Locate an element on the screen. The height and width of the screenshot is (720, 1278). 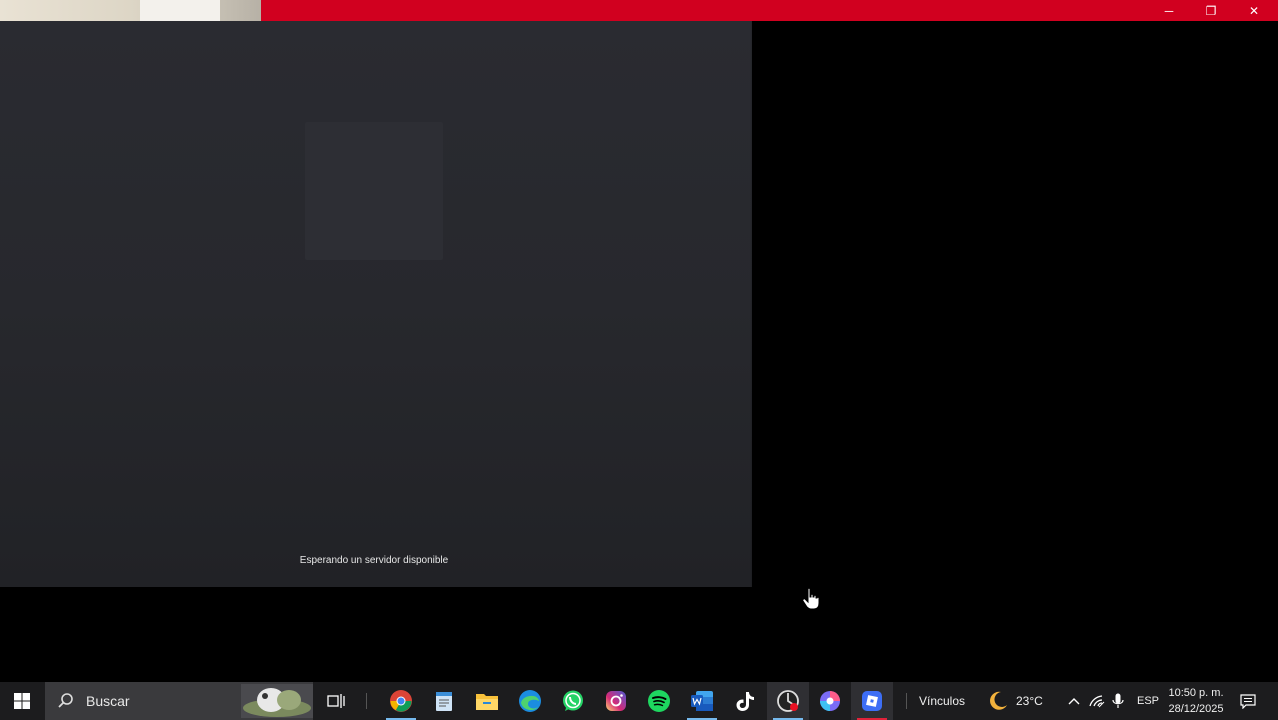
word-icon is located at coordinates (702, 701).